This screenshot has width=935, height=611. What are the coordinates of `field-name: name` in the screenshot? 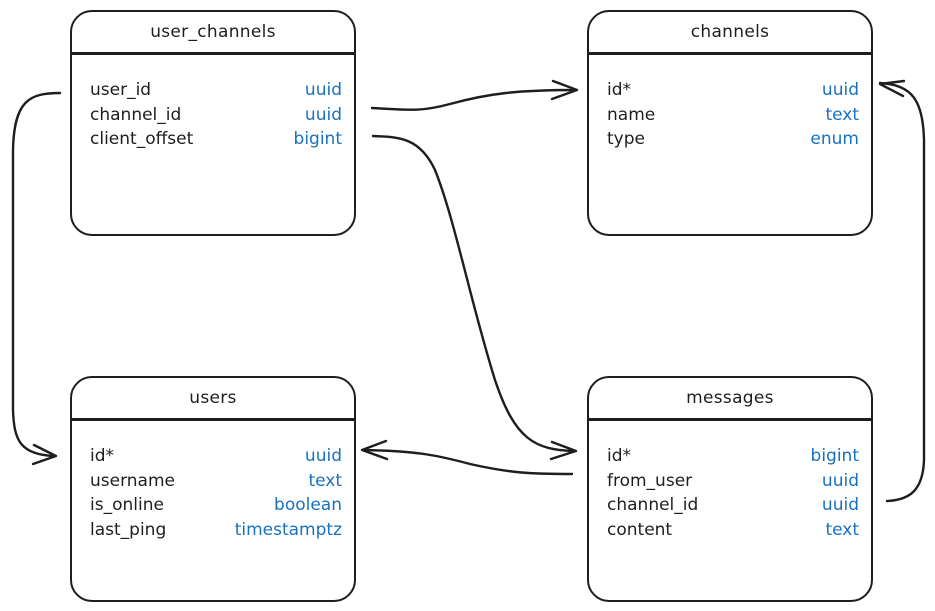 It's located at (631, 114).